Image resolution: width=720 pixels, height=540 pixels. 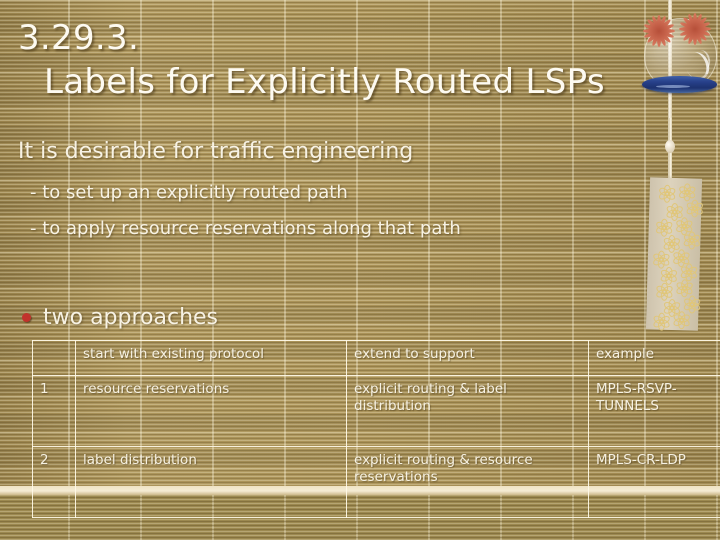 What do you see at coordinates (79, 38) in the screenshot?
I see `title-number: 3.29.3.` at bounding box center [79, 38].